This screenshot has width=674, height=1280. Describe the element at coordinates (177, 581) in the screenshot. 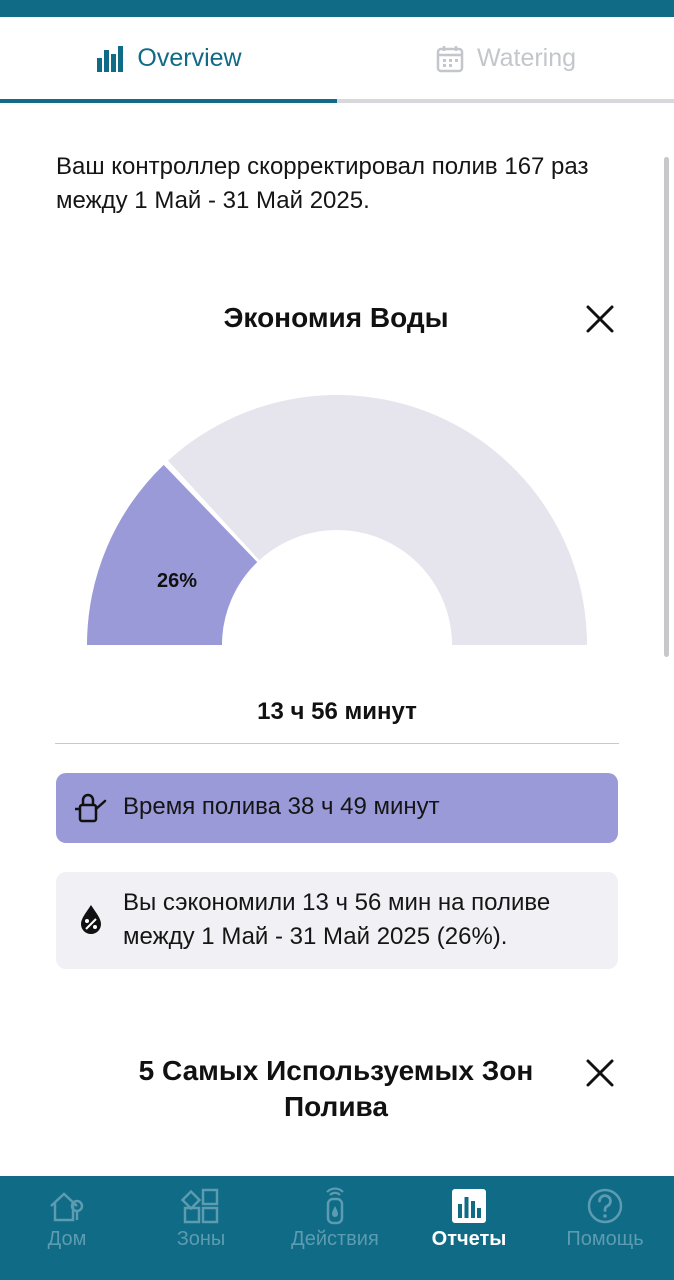

I see `gauge-percent-label: 26%` at that location.